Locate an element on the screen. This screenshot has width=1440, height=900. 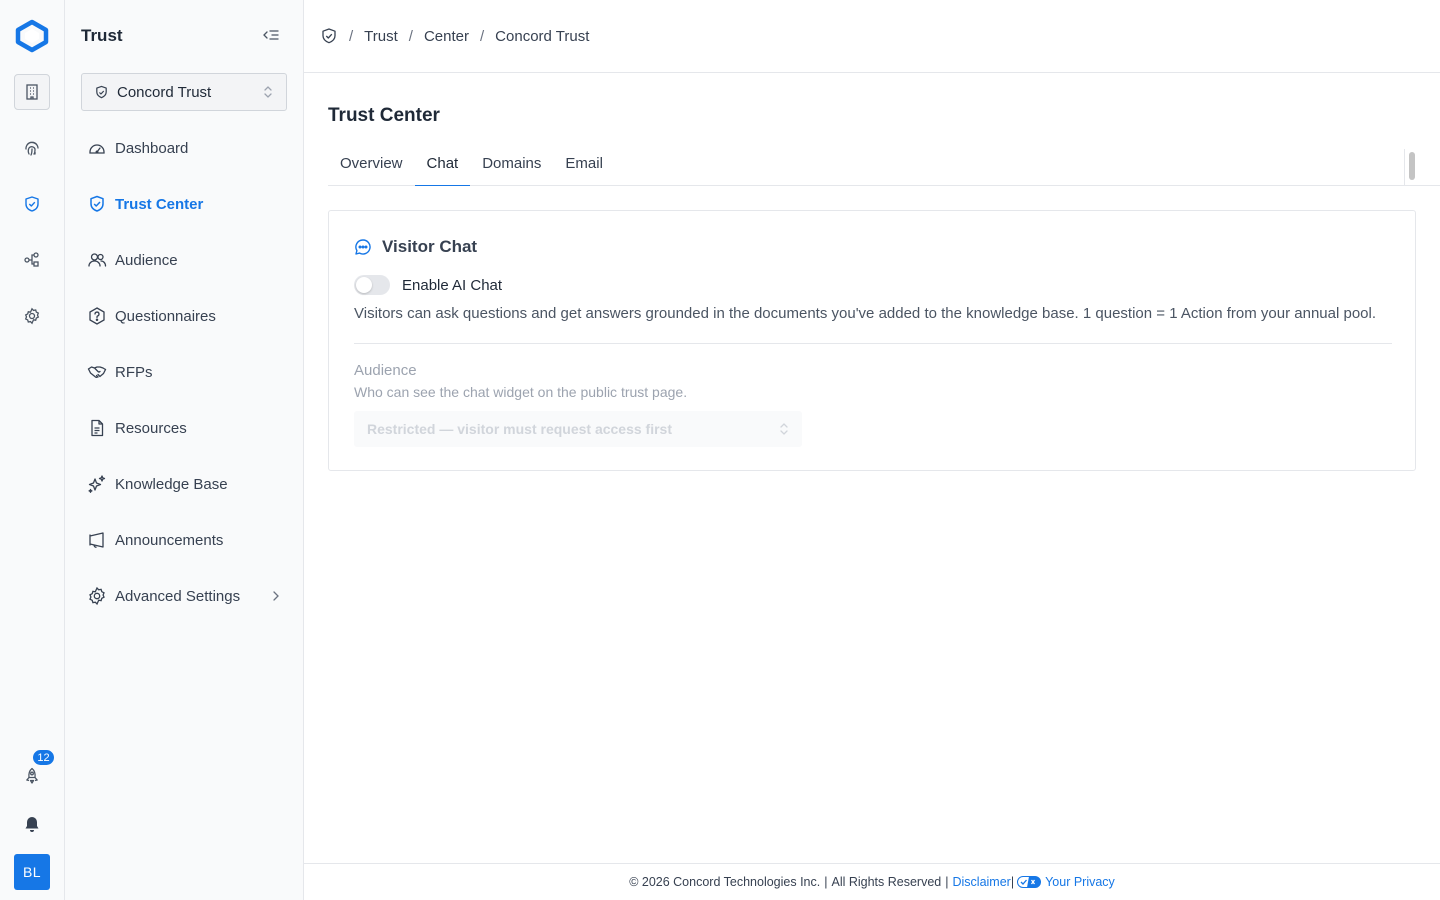
workflow-icon is located at coordinates (31, 259).